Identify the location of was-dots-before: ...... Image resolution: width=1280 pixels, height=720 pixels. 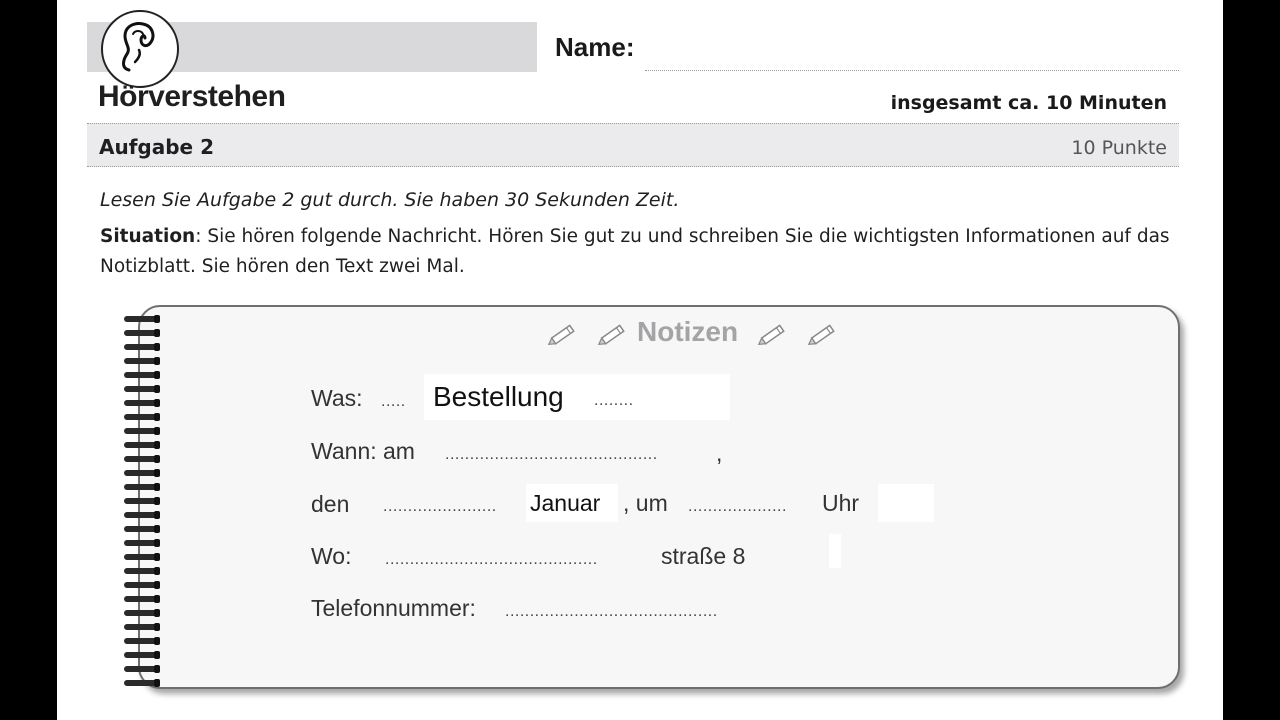
(393, 401).